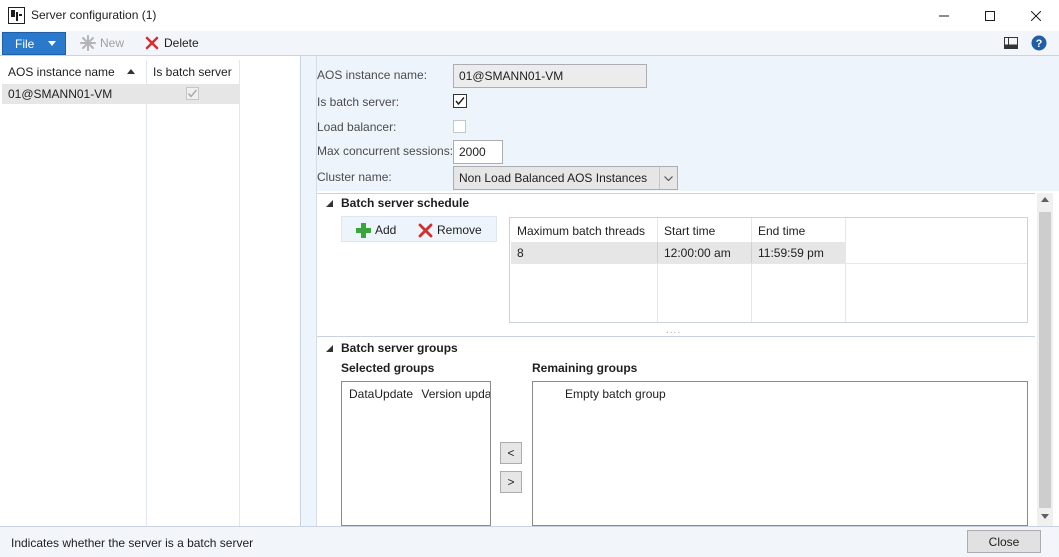 The width and height of the screenshot is (1059, 557). I want to click on add-button-label: Add, so click(386, 230).